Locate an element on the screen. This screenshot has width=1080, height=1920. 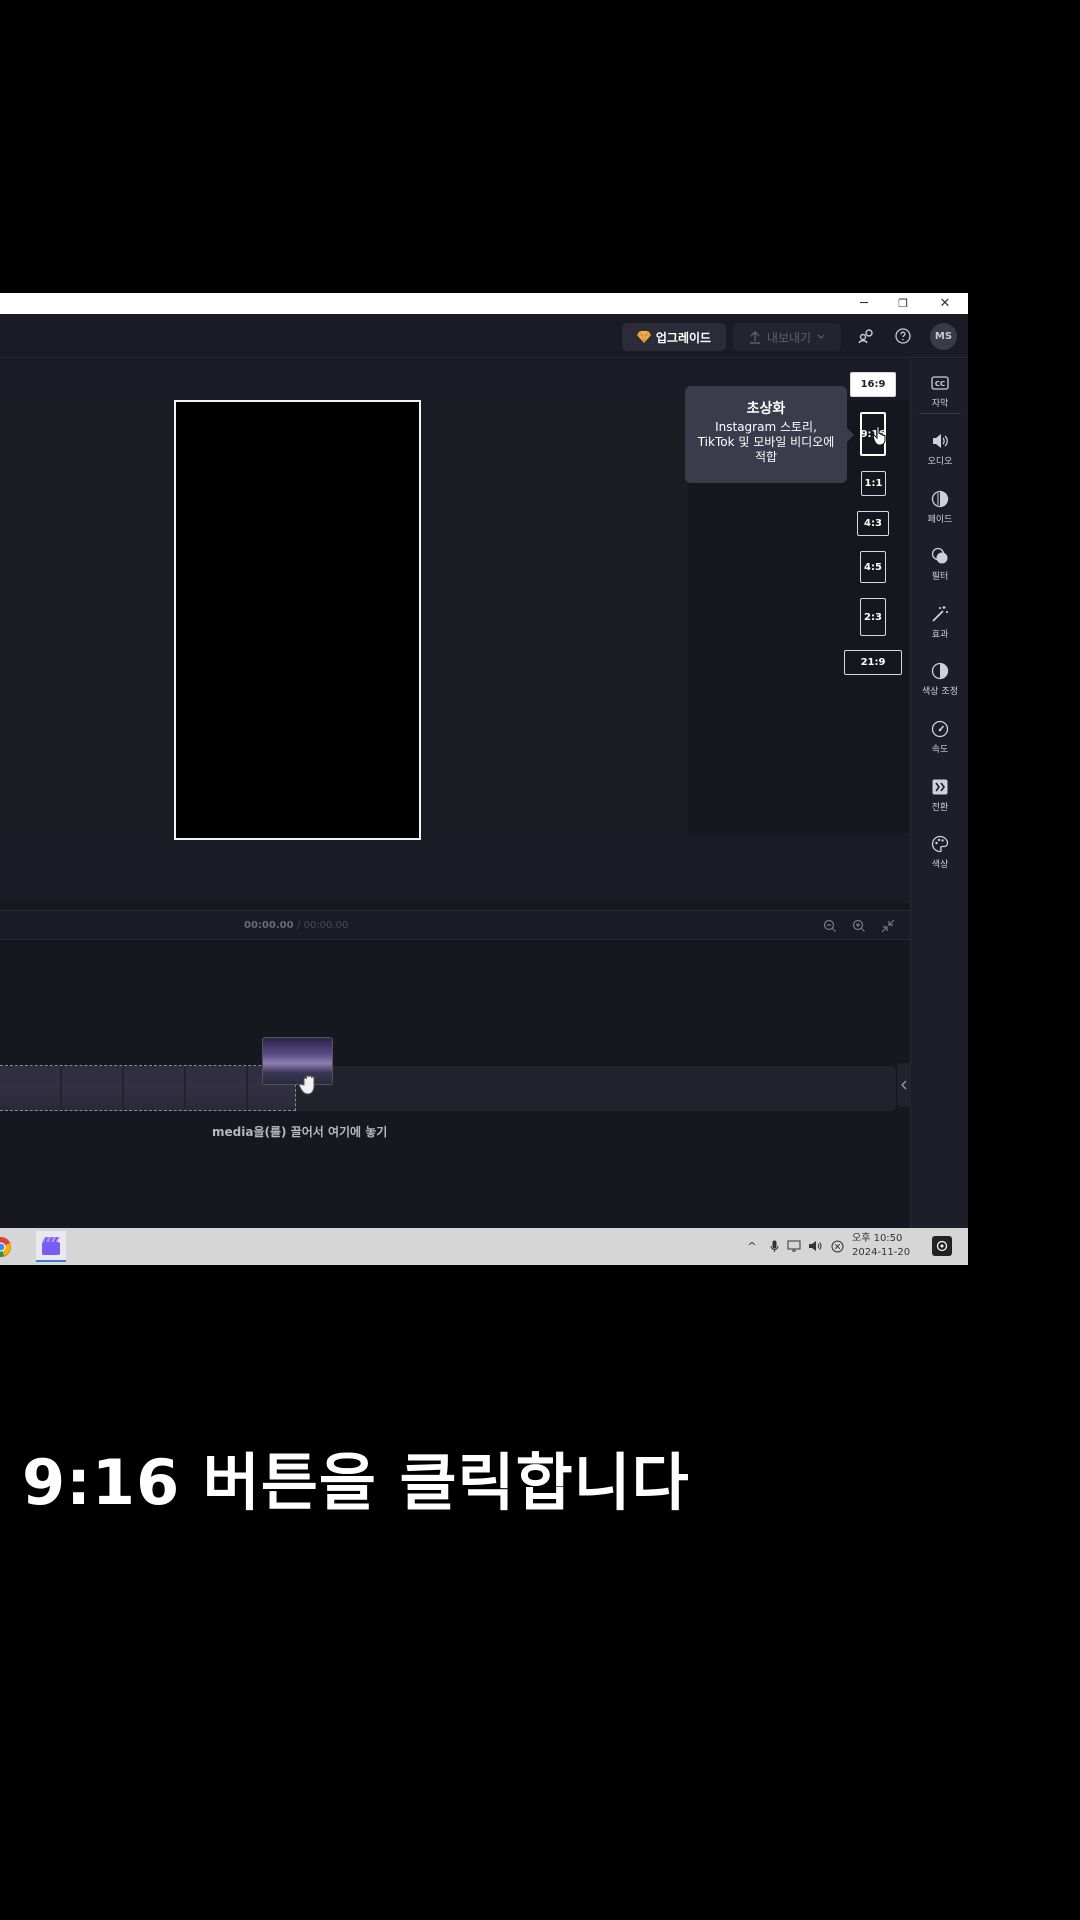
aspect-ratio-tooltip: 초상화 Instagram 스토리, TikTok 및 모바일 비디오에 적합 is located at coordinates (769, 434).